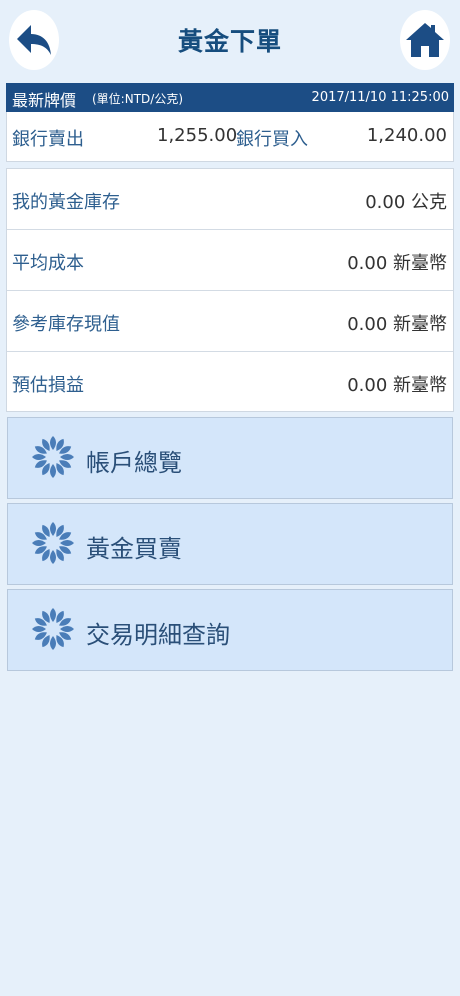  What do you see at coordinates (158, 635) in the screenshot?
I see `menu-label: 交易明細查詢` at bounding box center [158, 635].